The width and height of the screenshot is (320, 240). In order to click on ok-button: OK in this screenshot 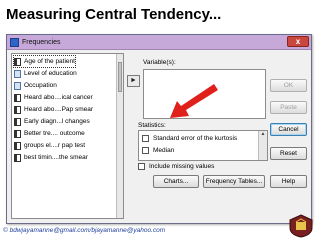, I will do `click(288, 85)`.